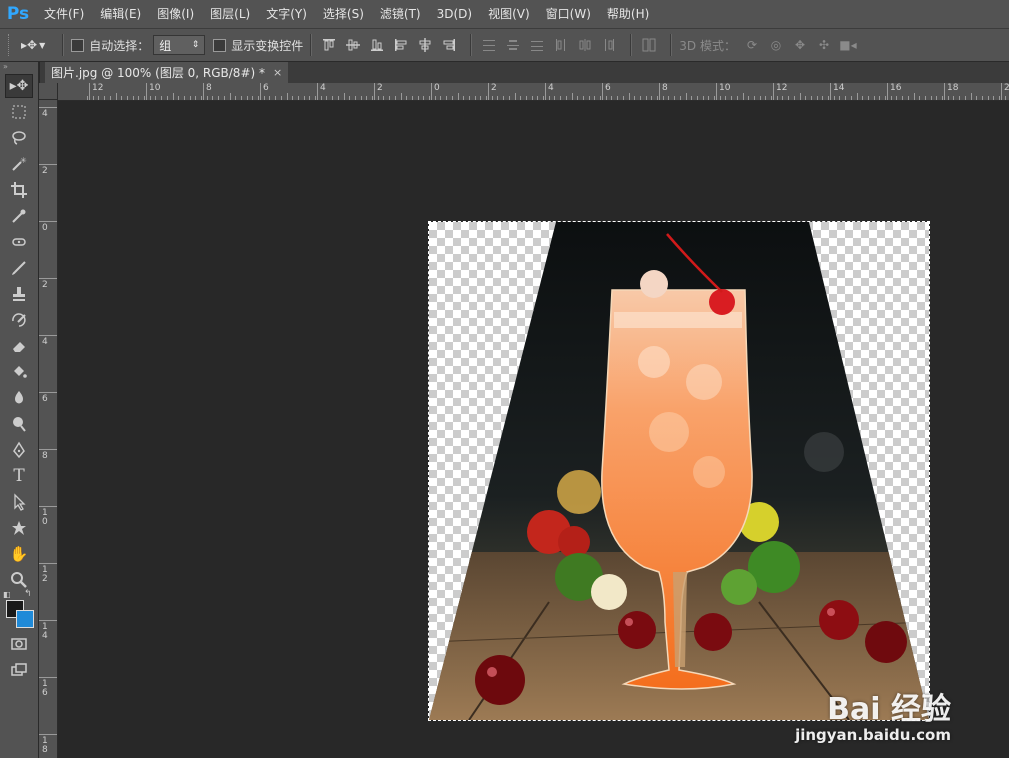 Image resolution: width=1009 pixels, height=758 pixels. What do you see at coordinates (63, 45) in the screenshot?
I see `separator` at bounding box center [63, 45].